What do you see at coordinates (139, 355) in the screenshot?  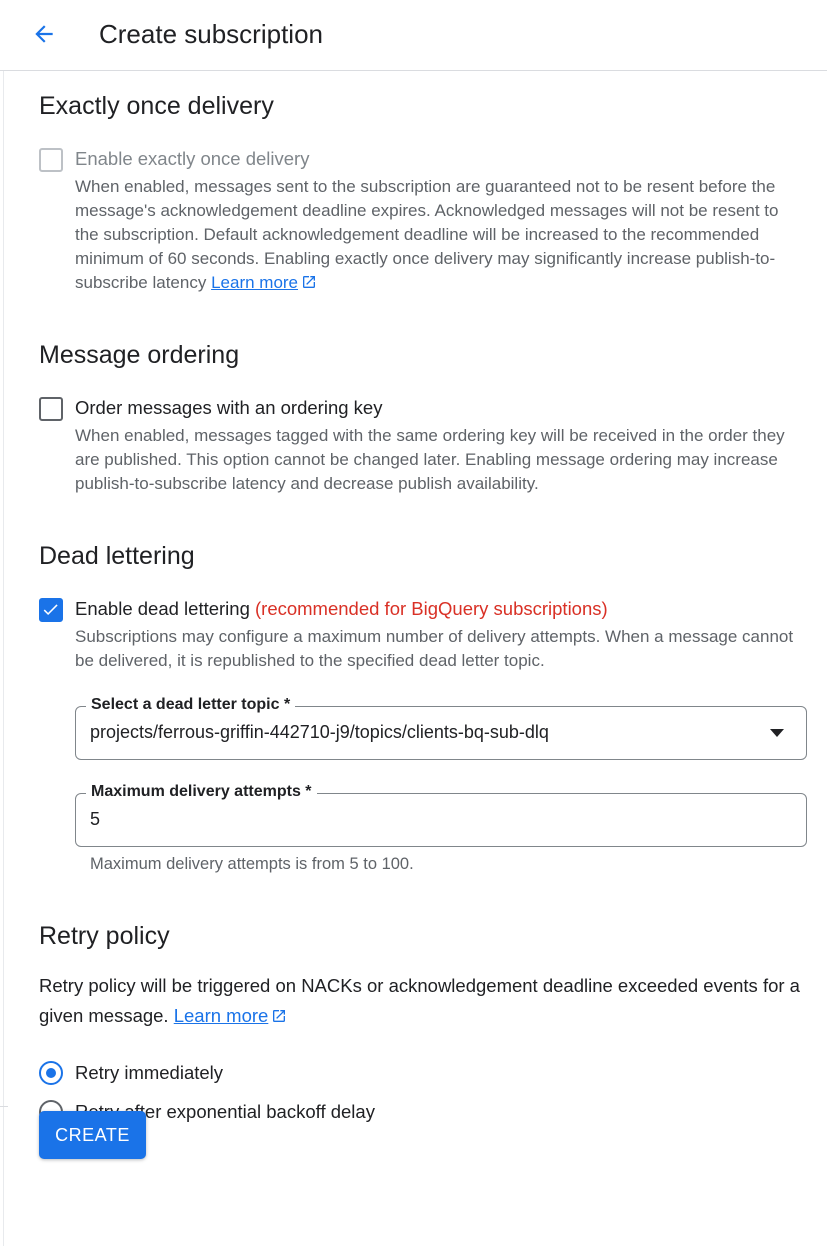 I see `message-ordering-heading: Message ordering` at bounding box center [139, 355].